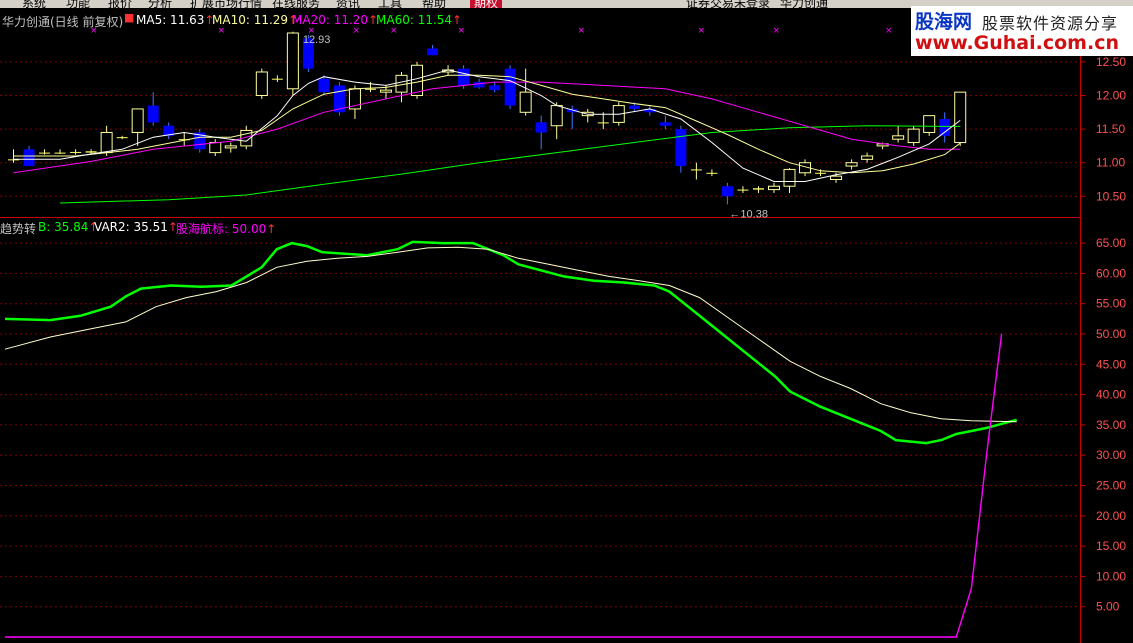 This screenshot has width=1133, height=643. I want to click on indicator-value: MA10: 11.29, so click(250, 20).